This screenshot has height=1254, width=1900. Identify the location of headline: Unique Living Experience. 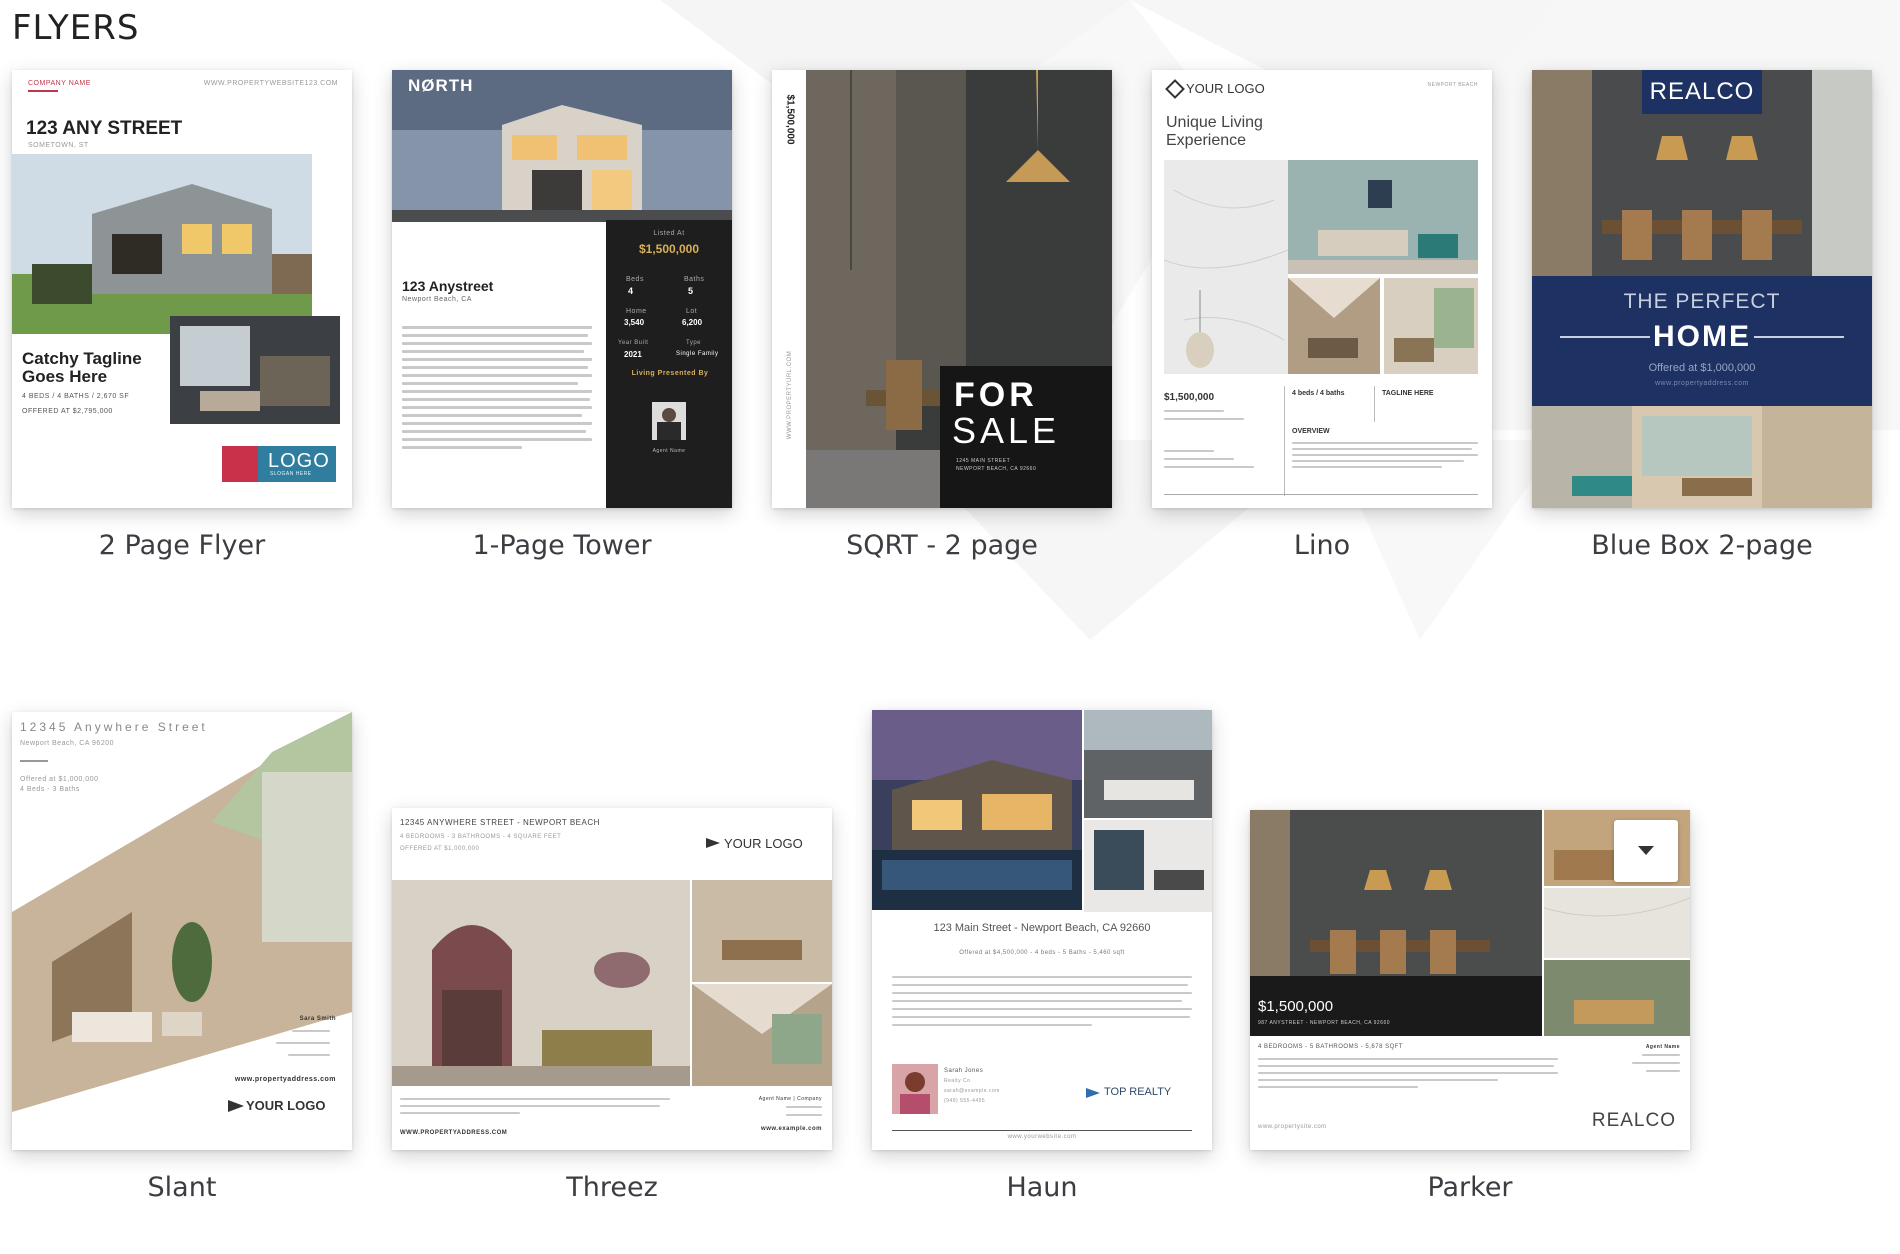
(1214, 131).